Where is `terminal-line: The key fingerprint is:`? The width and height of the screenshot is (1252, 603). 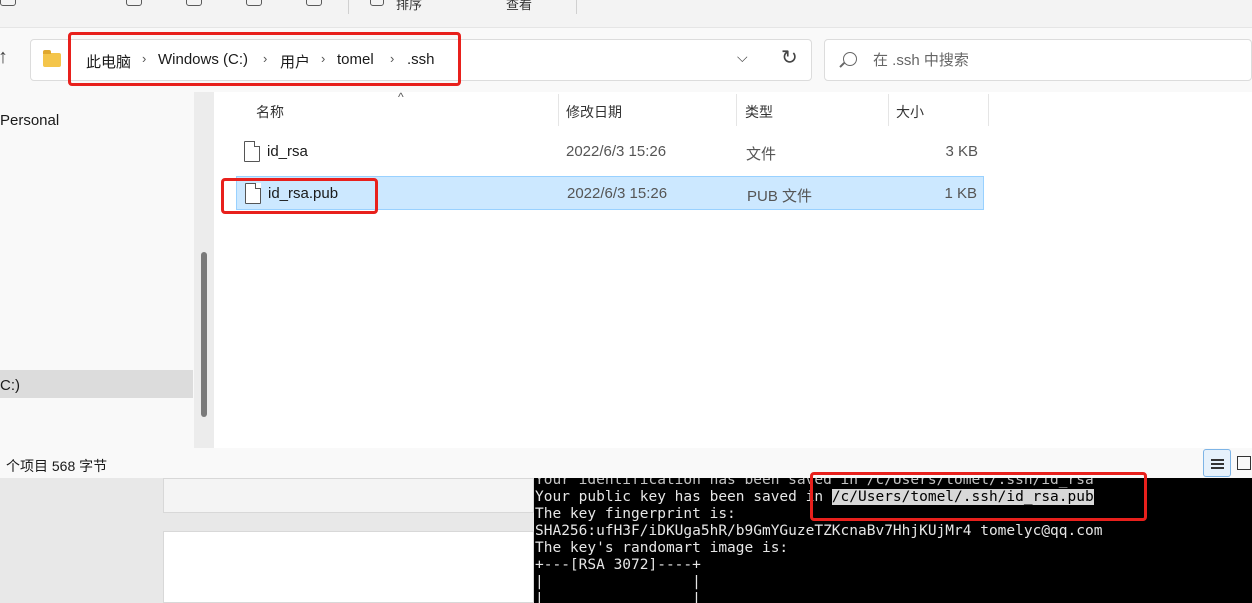 terminal-line: The key fingerprint is: is located at coordinates (635, 514).